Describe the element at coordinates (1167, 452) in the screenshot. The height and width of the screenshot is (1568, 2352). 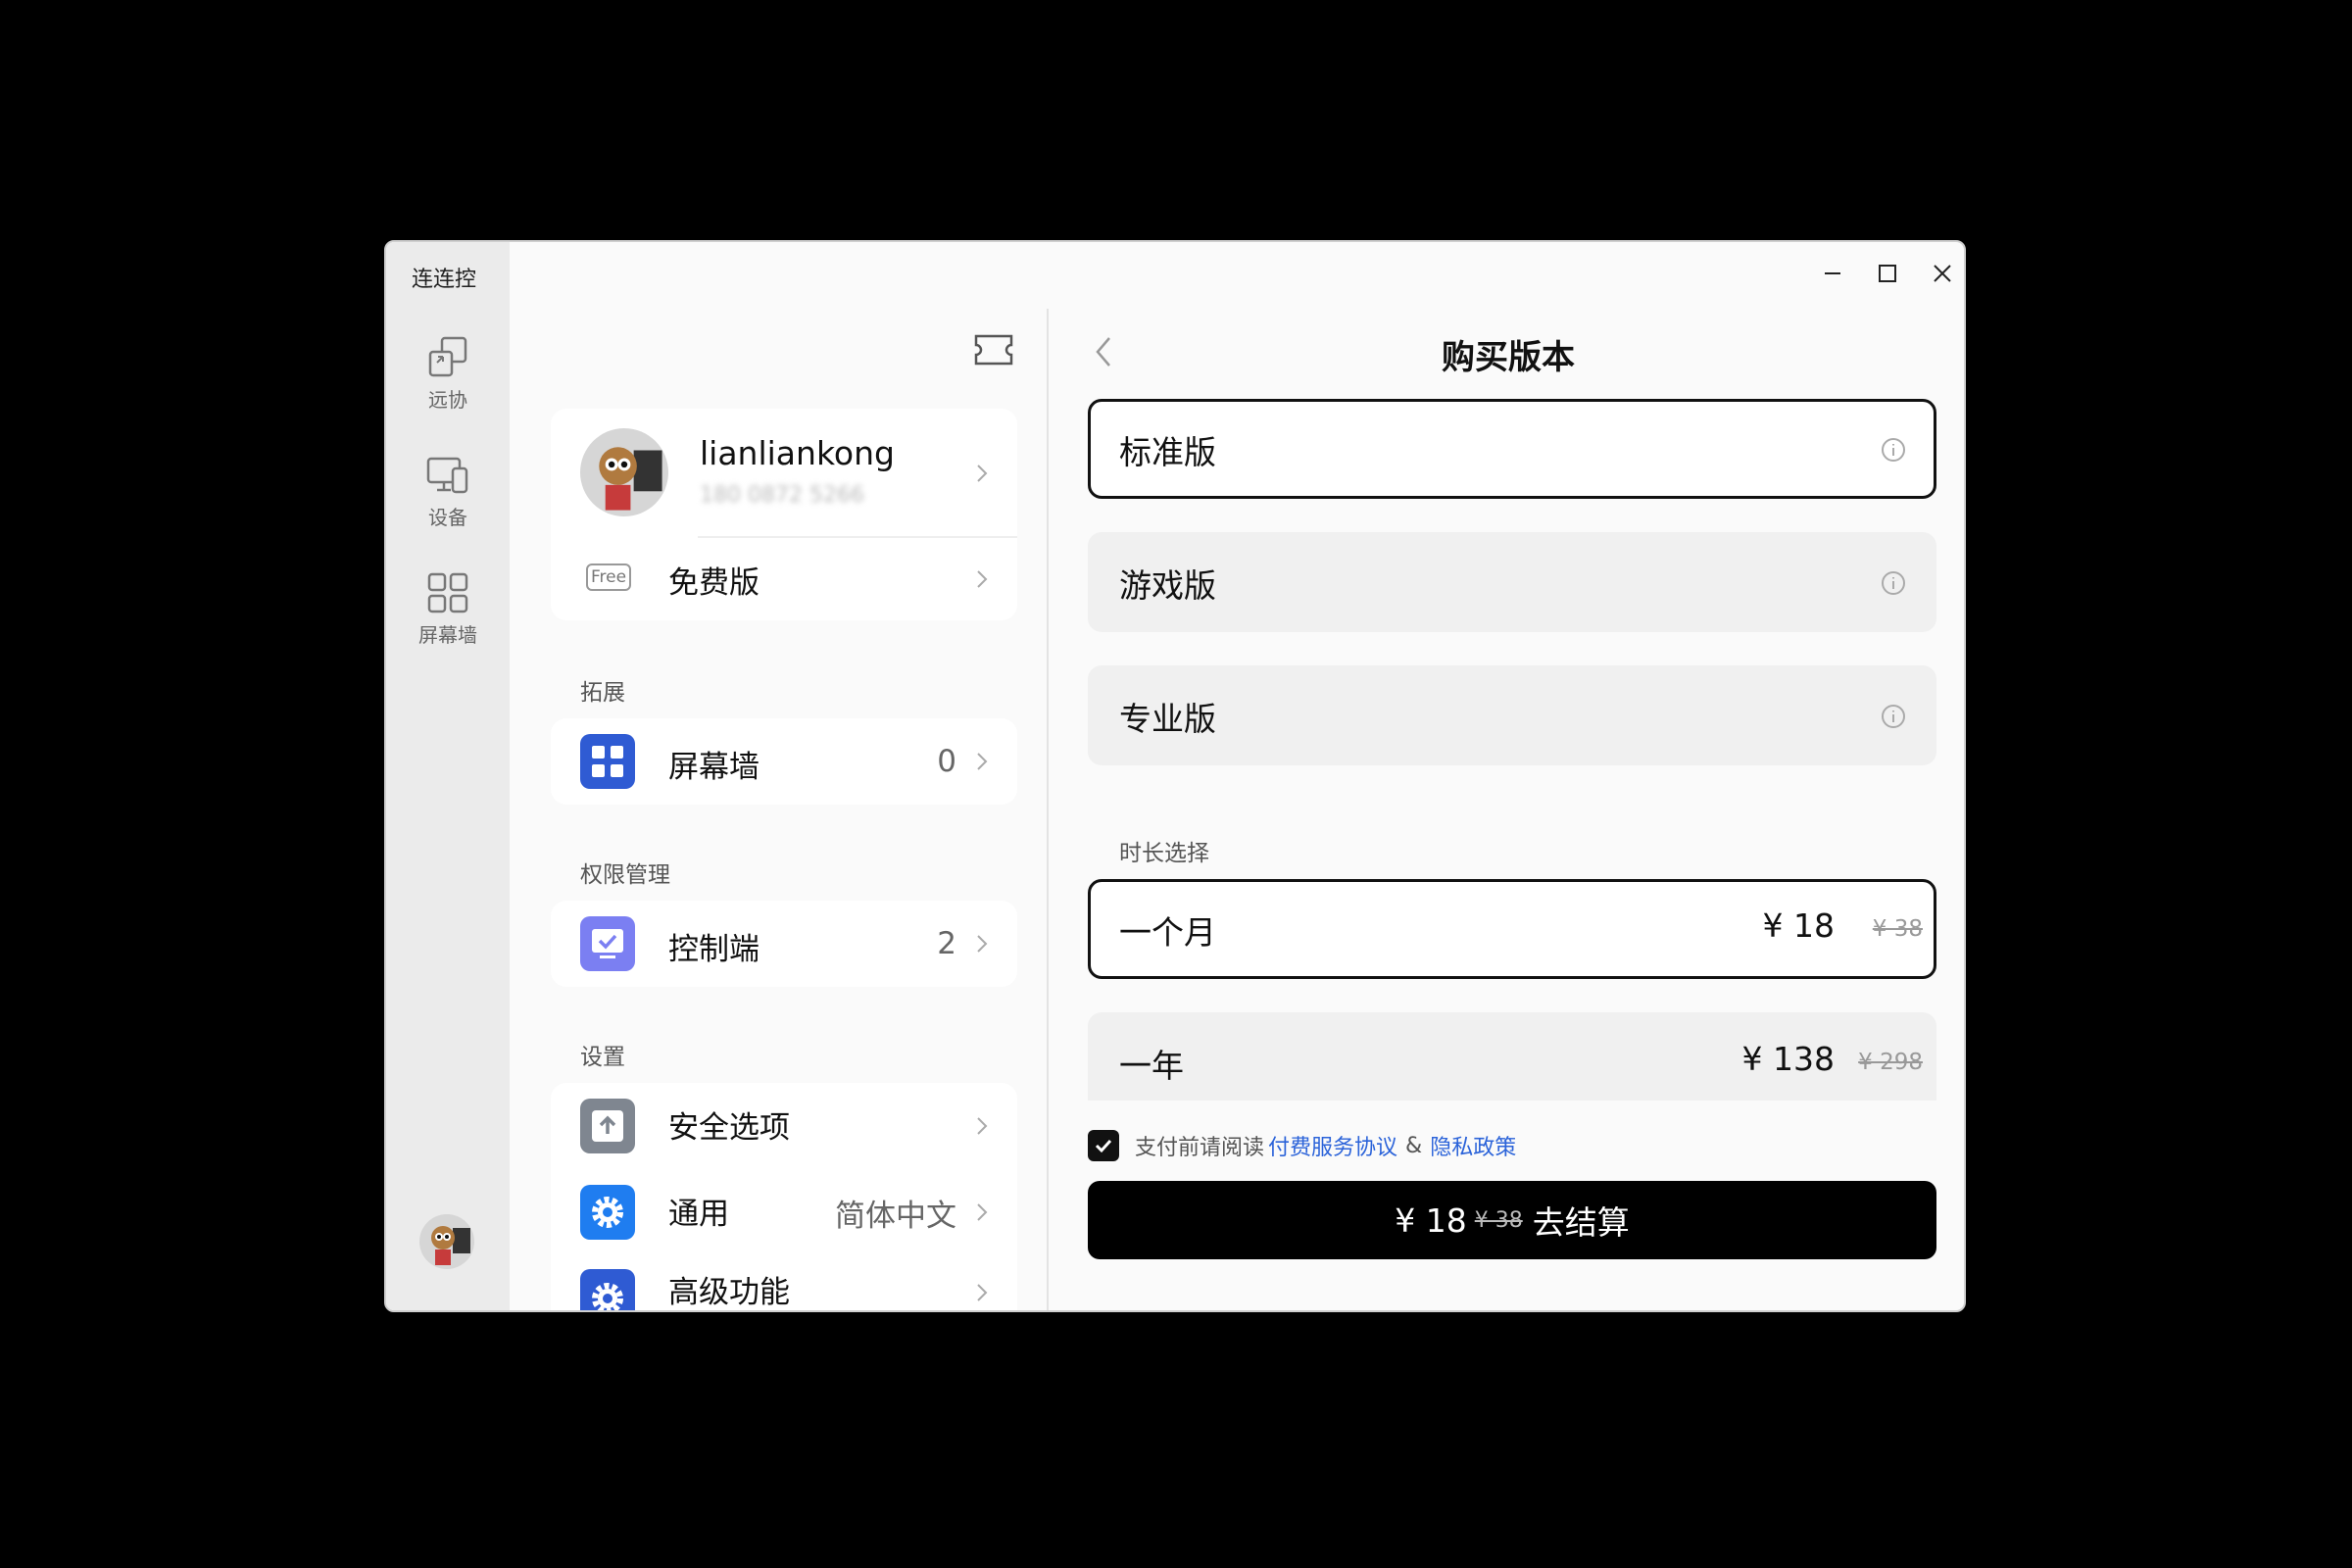
I see `option-label: 标准版` at that location.